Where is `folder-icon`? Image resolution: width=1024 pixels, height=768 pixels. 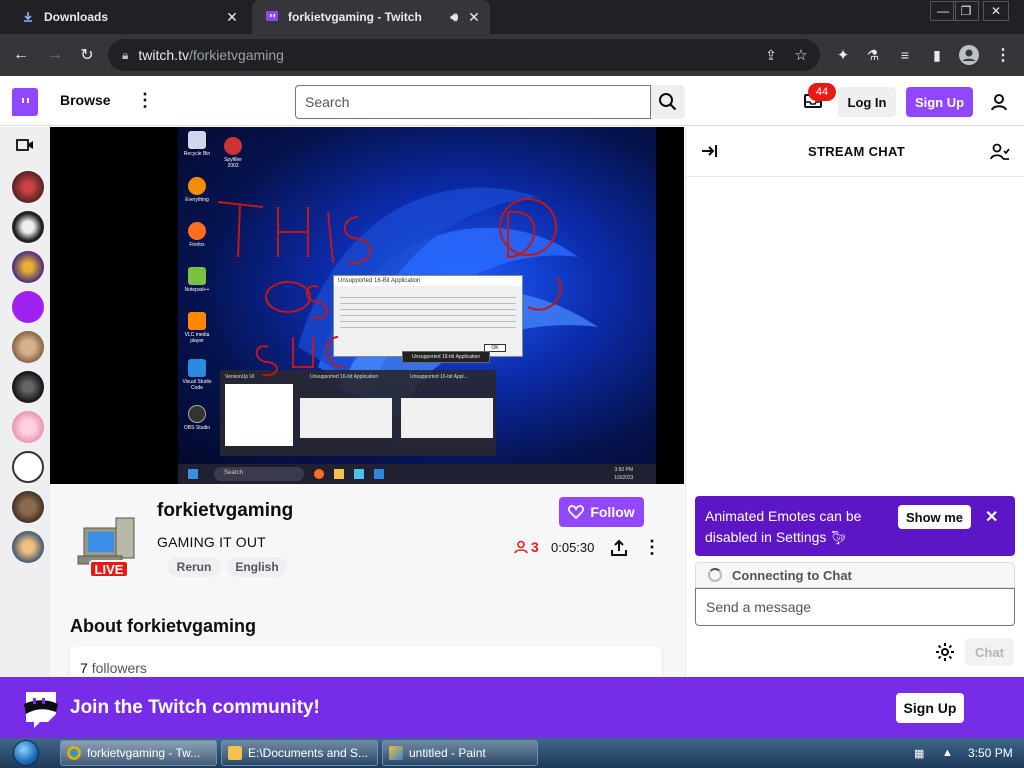
folder-icon is located at coordinates (235, 753).